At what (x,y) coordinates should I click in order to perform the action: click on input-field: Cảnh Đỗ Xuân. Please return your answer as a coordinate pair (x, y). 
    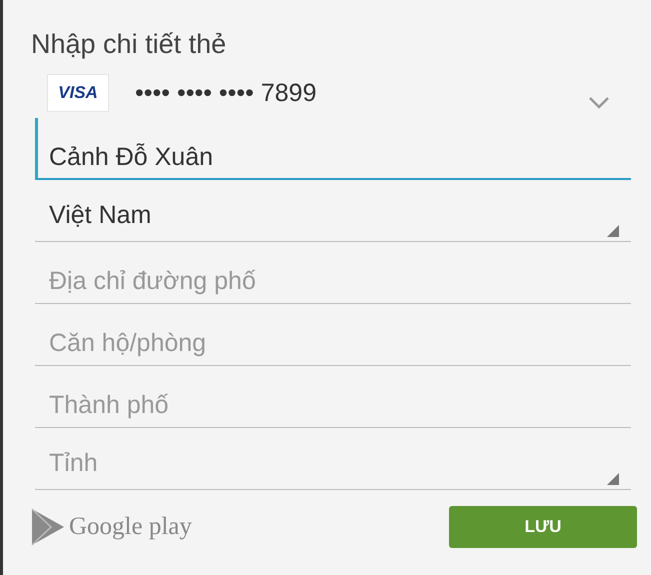
    Looking at the image, I should click on (333, 149).